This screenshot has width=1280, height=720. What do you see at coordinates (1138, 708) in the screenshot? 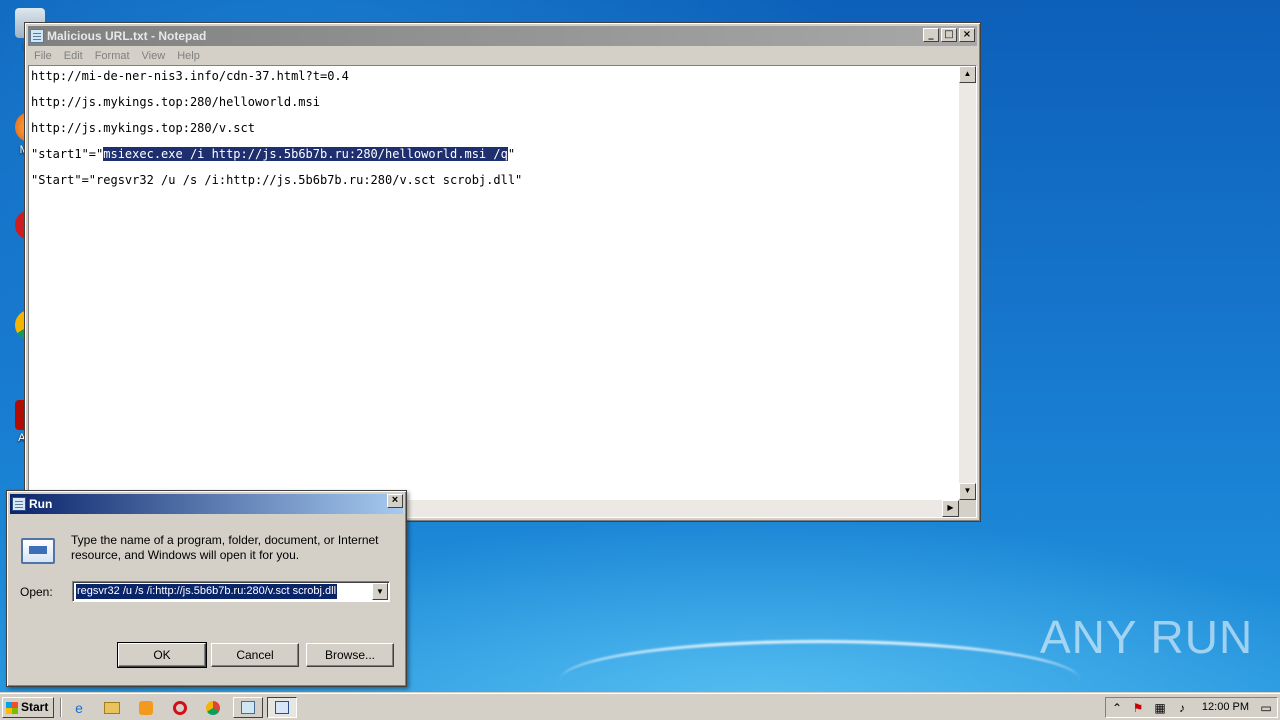
I see `action-center-icon: ⚑` at bounding box center [1138, 708].